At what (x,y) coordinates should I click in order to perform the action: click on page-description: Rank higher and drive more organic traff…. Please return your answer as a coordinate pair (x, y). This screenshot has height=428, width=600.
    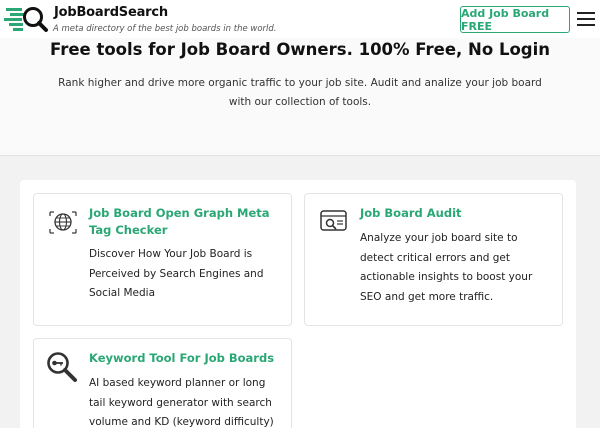
    Looking at the image, I should click on (300, 92).